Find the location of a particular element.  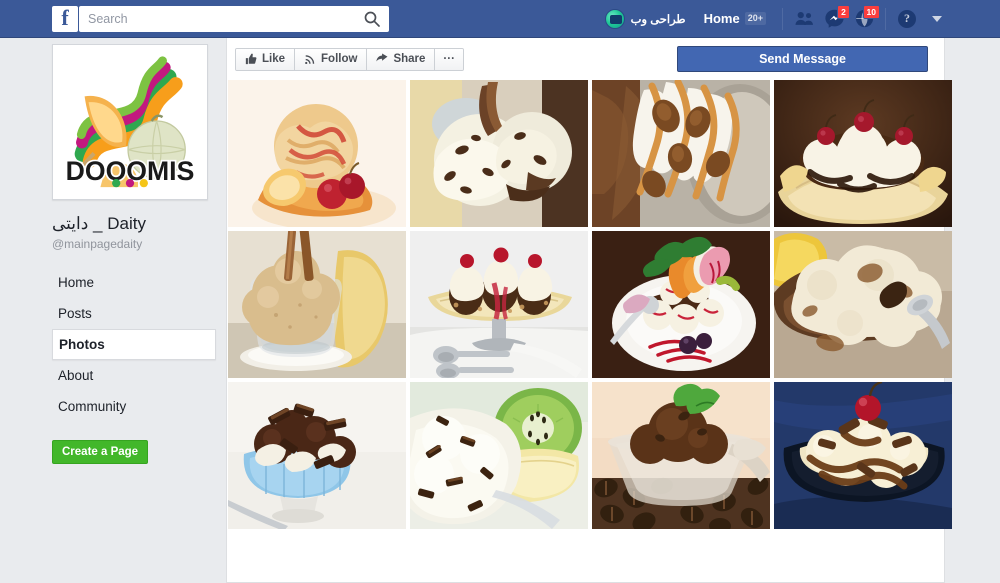

create-a-page-button: Create a Page is located at coordinates (100, 452).